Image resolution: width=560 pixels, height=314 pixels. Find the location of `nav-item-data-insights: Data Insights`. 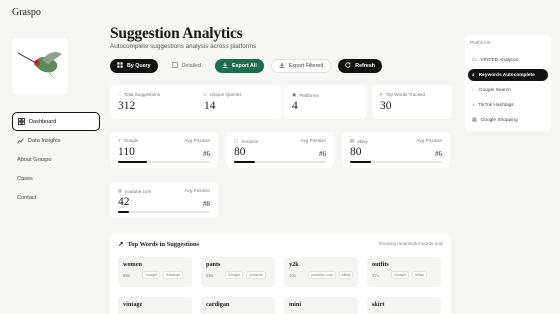

nav-item-data-insights: Data Insights is located at coordinates (56, 140).